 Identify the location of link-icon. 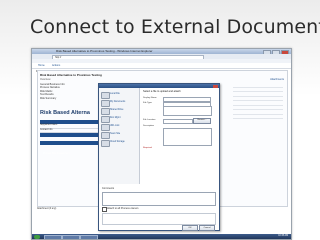
(105, 127).